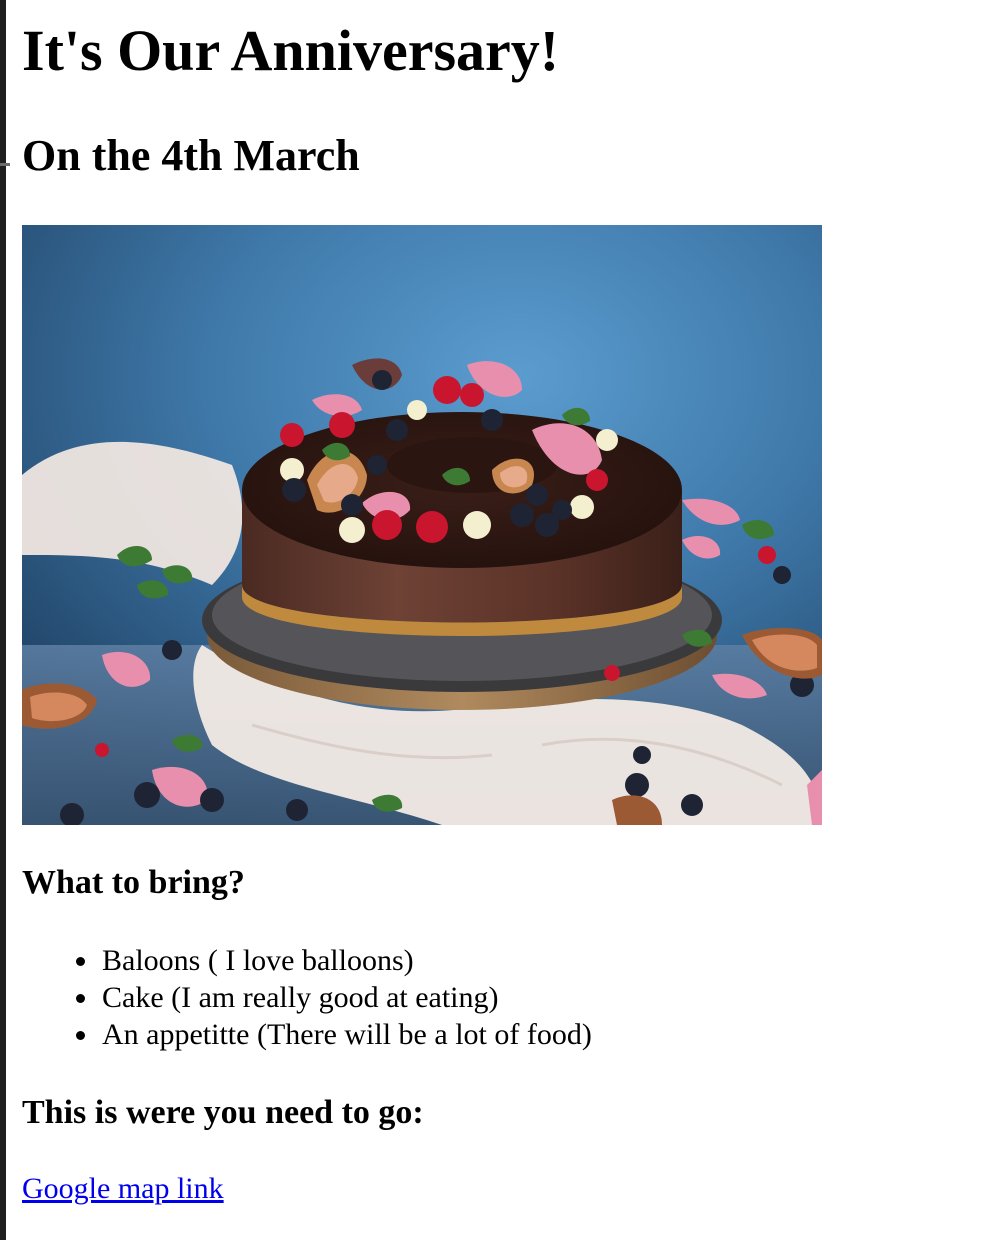  What do you see at coordinates (291, 50) in the screenshot?
I see `page-title: It's Our Anniversary!` at bounding box center [291, 50].